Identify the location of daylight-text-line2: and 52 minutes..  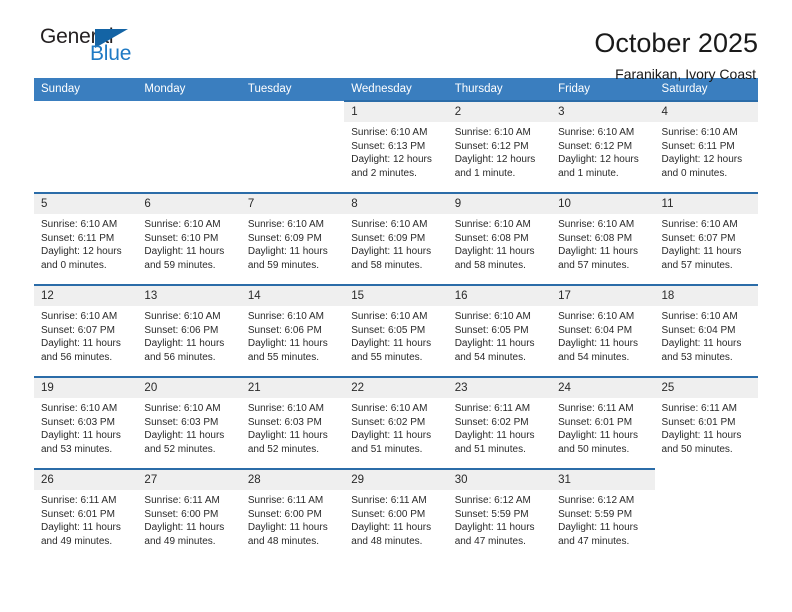
(283, 449).